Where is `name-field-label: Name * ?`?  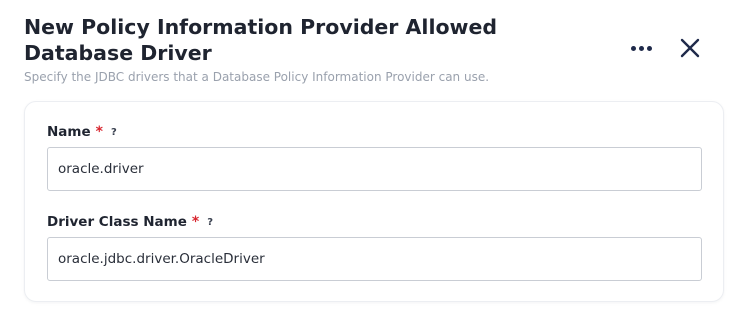 name-field-label: Name * ? is located at coordinates (82, 132).